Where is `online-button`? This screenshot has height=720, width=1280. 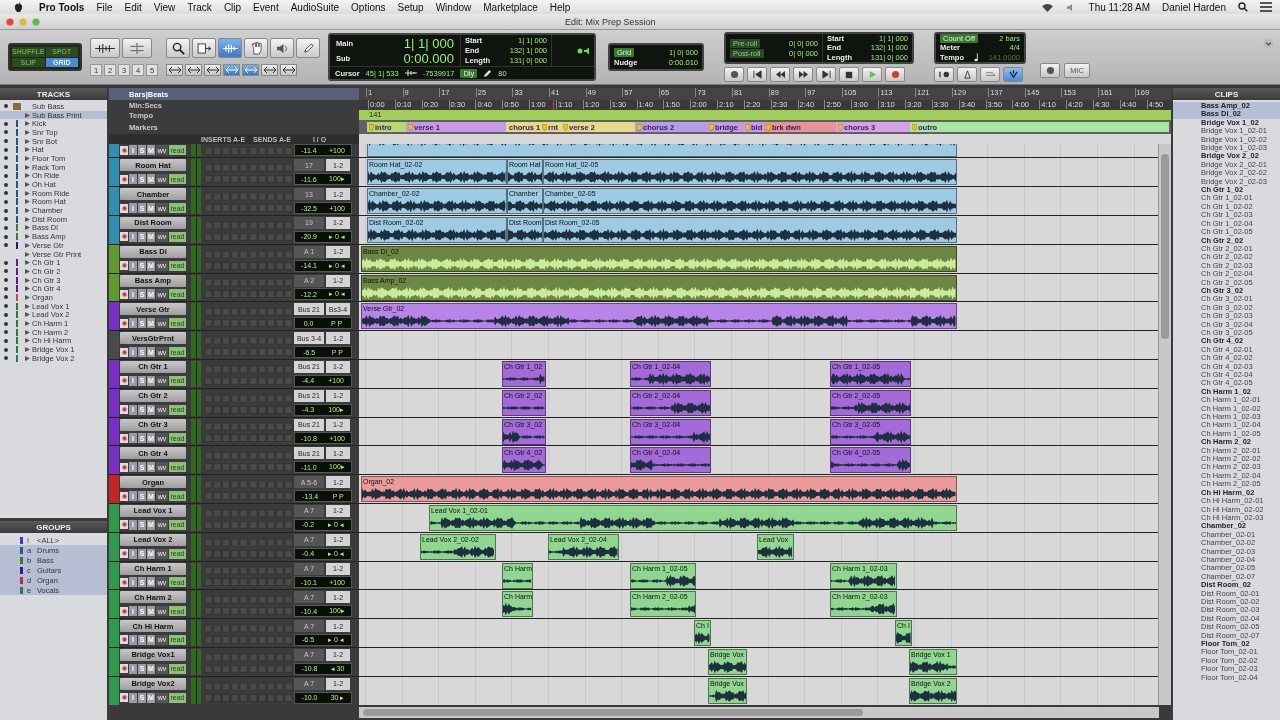
online-button is located at coordinates (734, 74).